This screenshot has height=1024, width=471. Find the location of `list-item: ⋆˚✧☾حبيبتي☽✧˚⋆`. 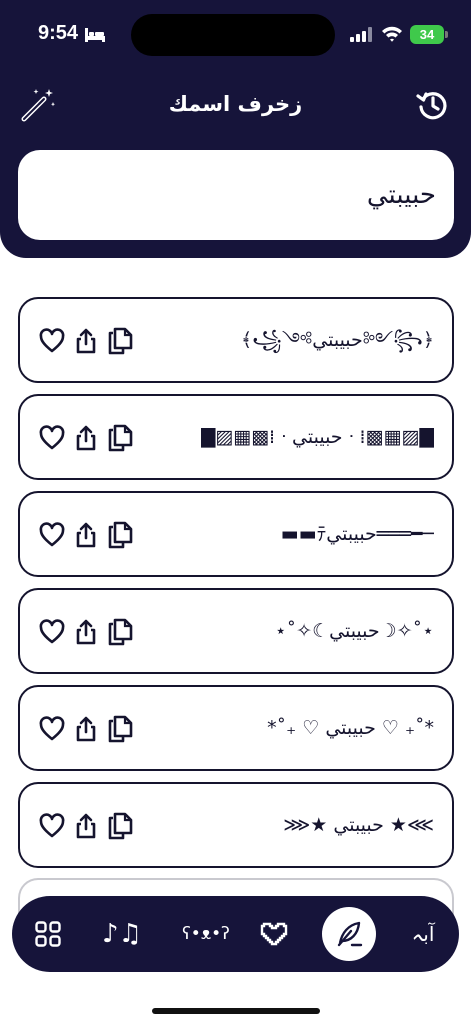

list-item: ⋆˚✧☾حبيبتي☽✧˚⋆ is located at coordinates (236, 631).